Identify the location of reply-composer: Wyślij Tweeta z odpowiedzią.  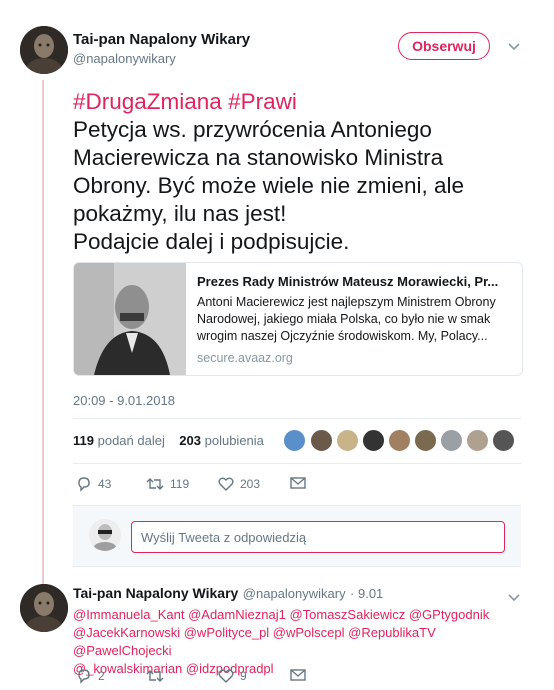
(297, 536).